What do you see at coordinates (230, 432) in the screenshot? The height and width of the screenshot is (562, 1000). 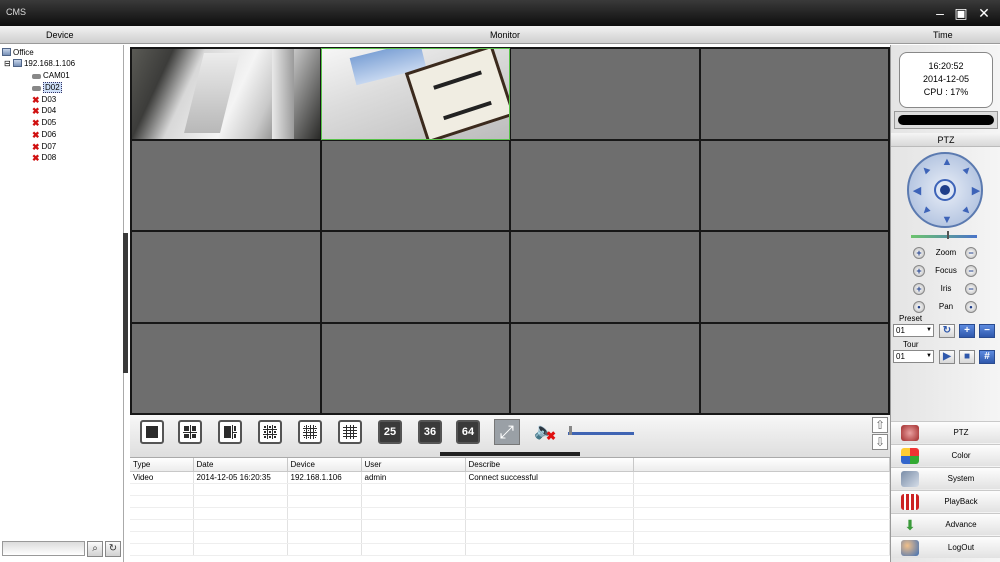 I see `split-6-button` at bounding box center [230, 432].